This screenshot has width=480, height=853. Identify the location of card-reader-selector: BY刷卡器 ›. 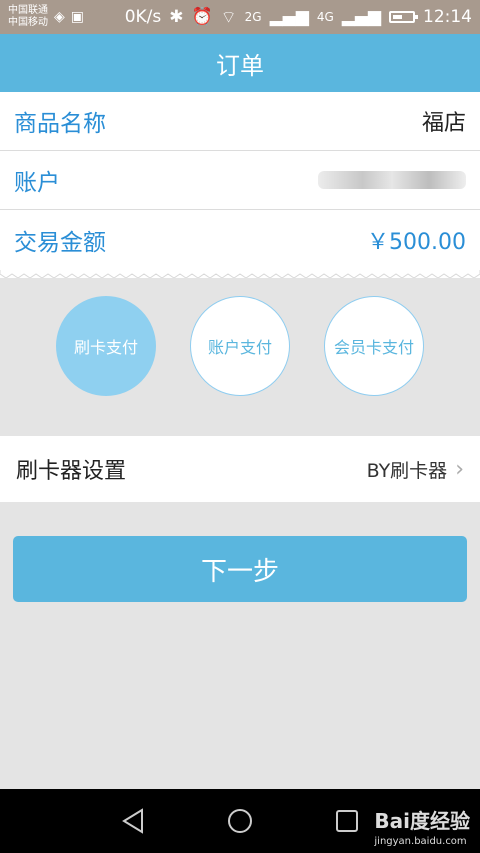
(415, 469).